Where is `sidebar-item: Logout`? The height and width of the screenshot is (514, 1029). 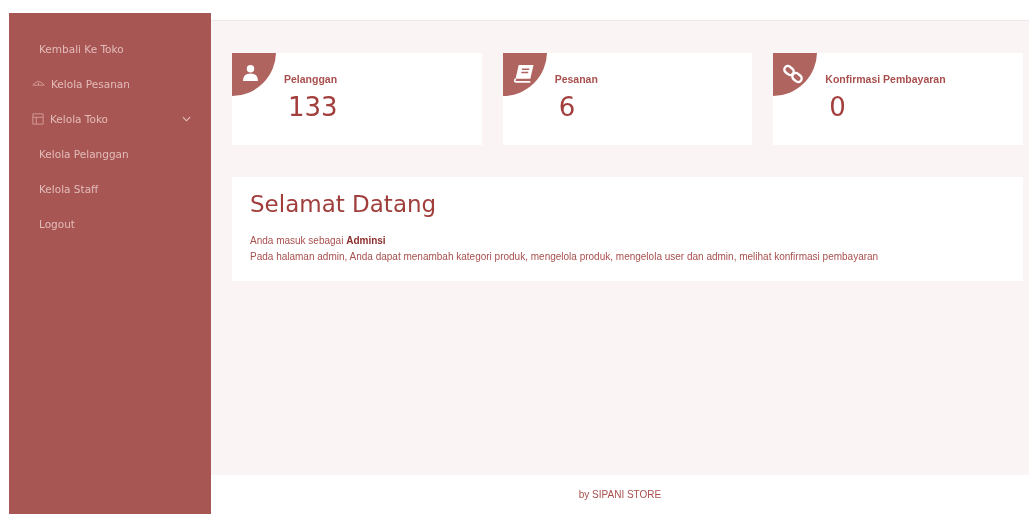
sidebar-item: Logout is located at coordinates (110, 223).